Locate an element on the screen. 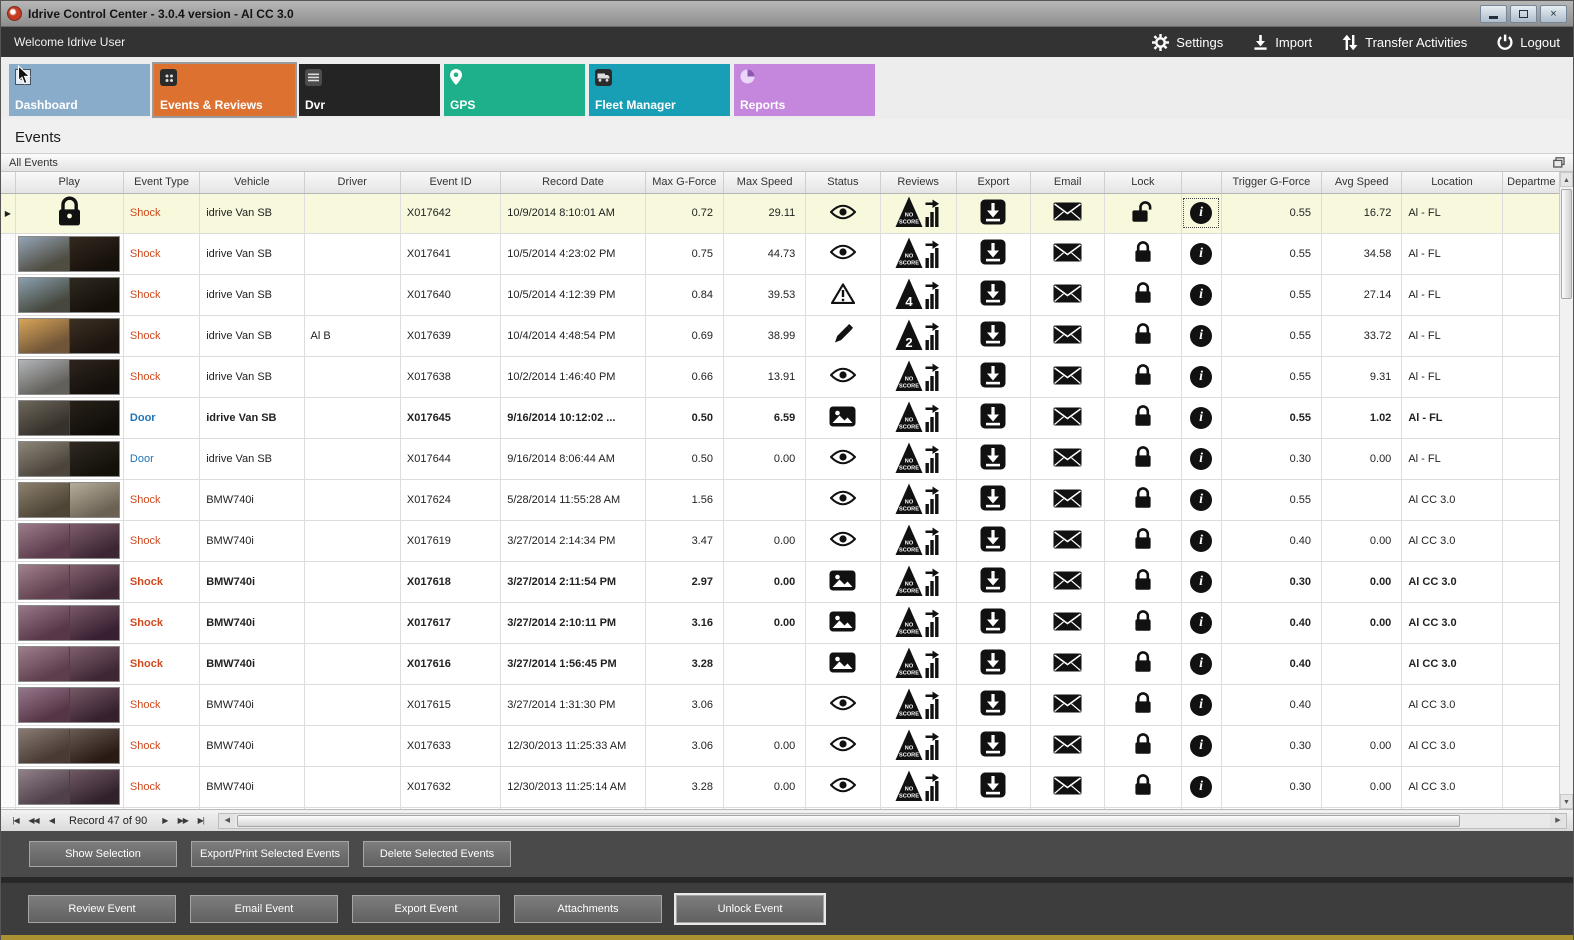 The height and width of the screenshot is (940, 1574). event-row is located at coordinates (781, 808).